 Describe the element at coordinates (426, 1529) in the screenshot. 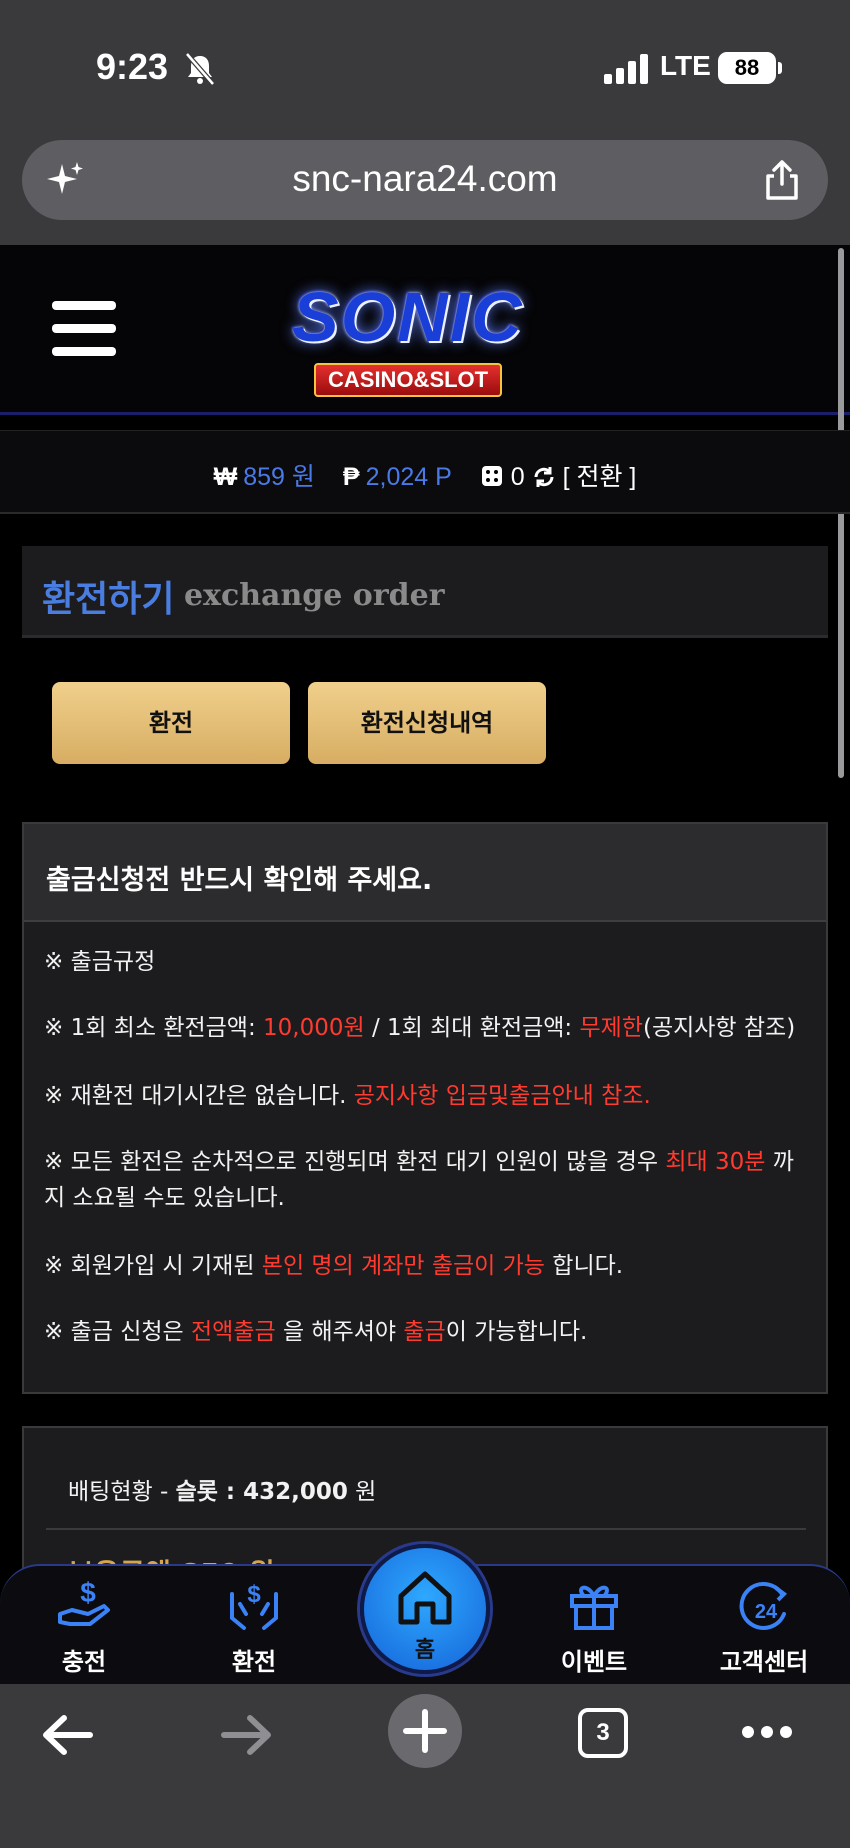

I see `divider` at that location.